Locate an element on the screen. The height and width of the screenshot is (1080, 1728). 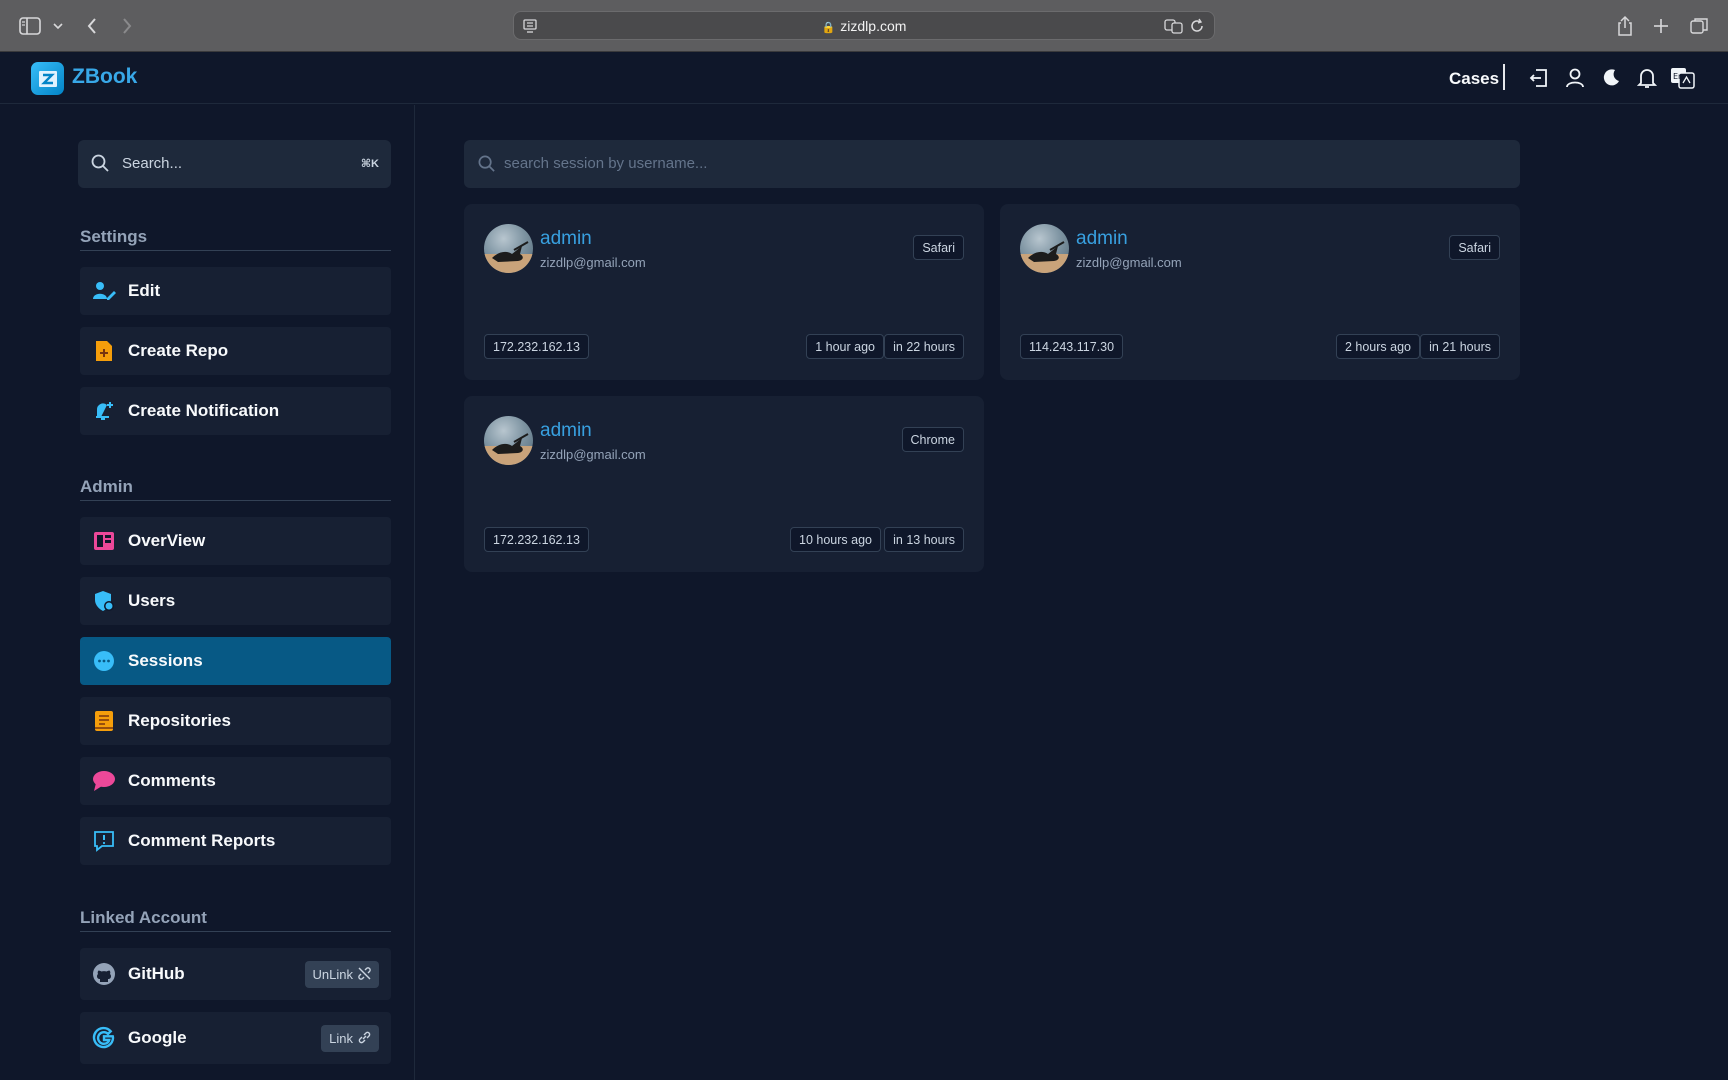
divider is located at coordinates (1504, 77).